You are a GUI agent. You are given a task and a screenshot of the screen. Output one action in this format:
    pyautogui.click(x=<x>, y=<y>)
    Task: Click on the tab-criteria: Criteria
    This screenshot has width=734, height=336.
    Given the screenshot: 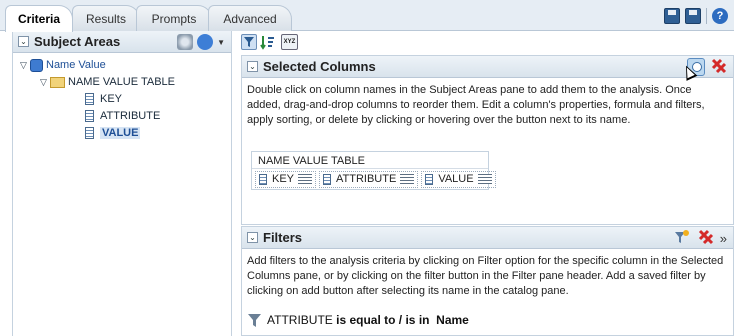 What is the action you would take?
    pyautogui.click(x=39, y=18)
    